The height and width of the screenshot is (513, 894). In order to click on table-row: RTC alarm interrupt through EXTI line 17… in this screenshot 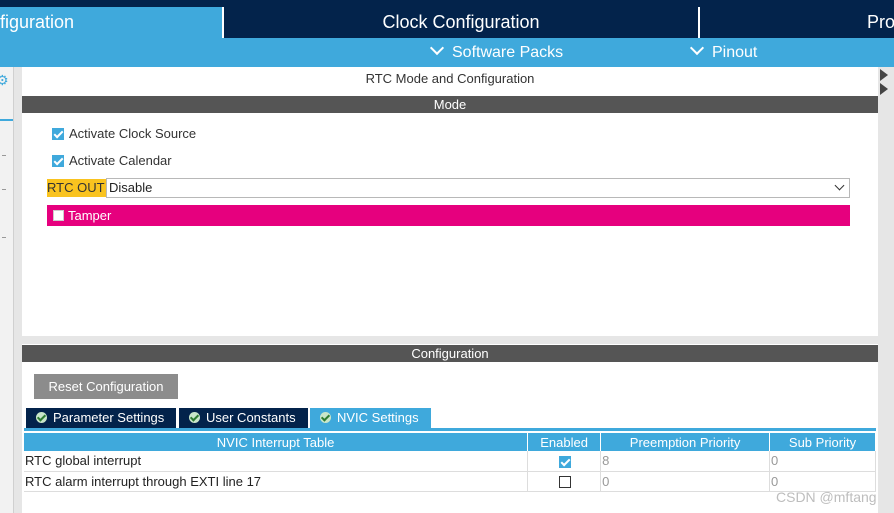, I will do `click(450, 481)`.